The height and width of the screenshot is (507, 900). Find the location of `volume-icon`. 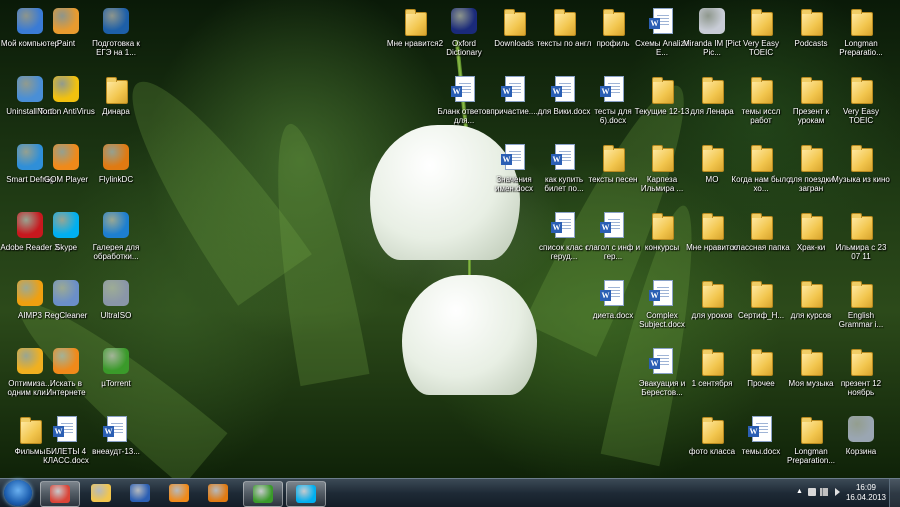

volume-icon is located at coordinates (837, 492).